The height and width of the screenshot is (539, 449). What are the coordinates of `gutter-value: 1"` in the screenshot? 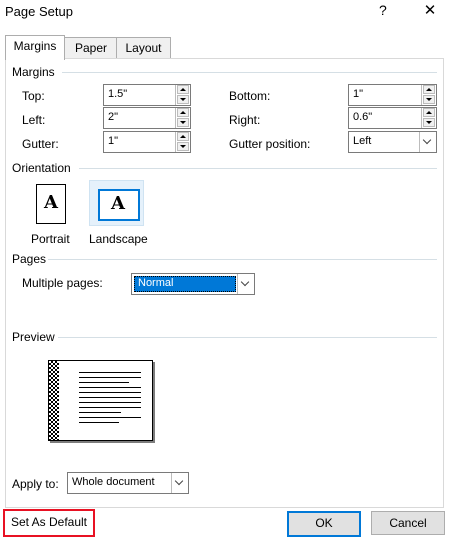 It's located at (113, 141).